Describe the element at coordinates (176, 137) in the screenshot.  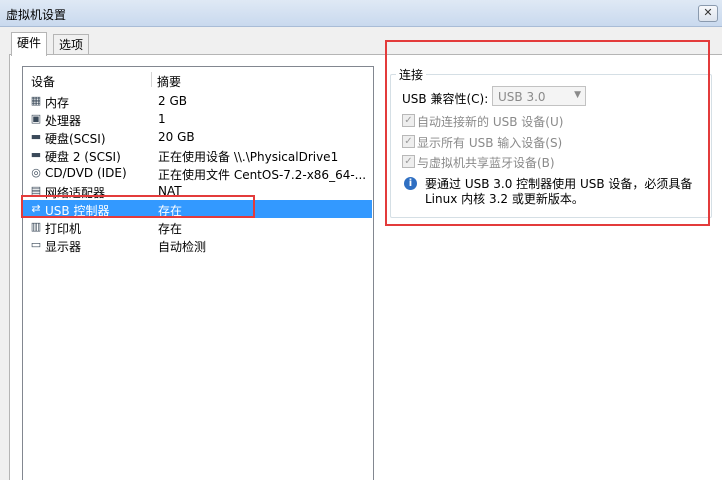
I see `device-summary: 20 GB` at that location.